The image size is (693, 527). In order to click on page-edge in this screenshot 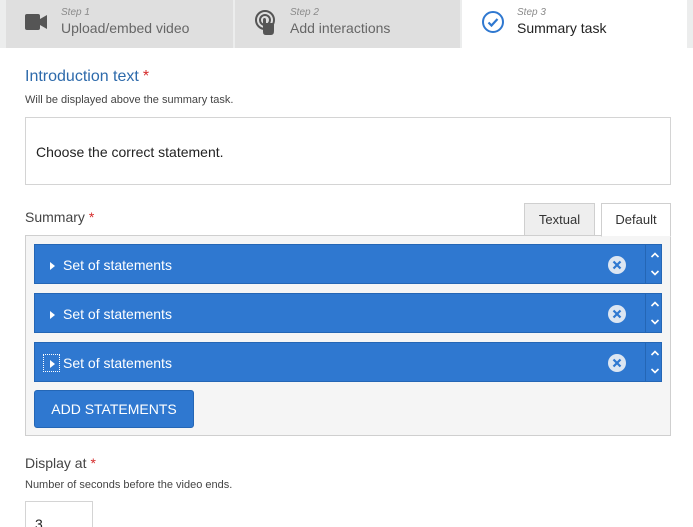, I will do `click(690, 287)`.